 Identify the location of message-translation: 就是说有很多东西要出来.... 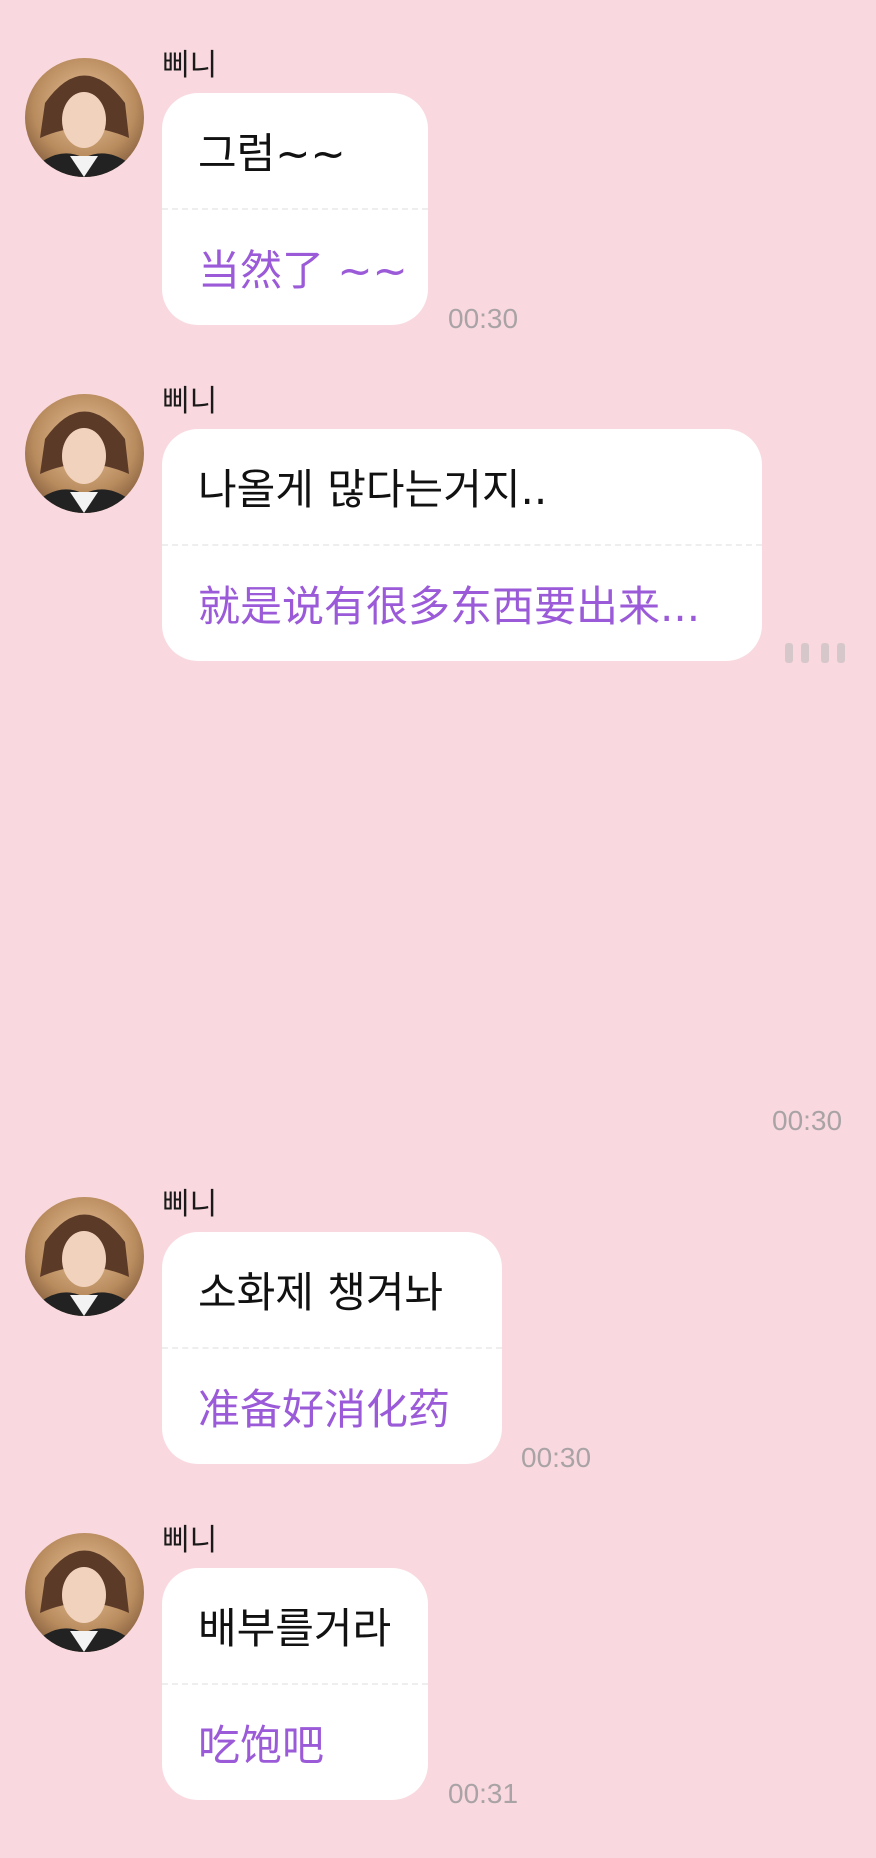
(449, 606).